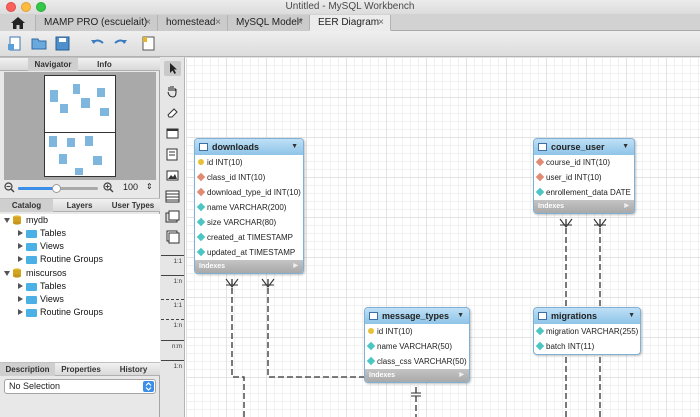 The image size is (700, 417). I want to click on selection-select: No Selection, so click(80, 386).